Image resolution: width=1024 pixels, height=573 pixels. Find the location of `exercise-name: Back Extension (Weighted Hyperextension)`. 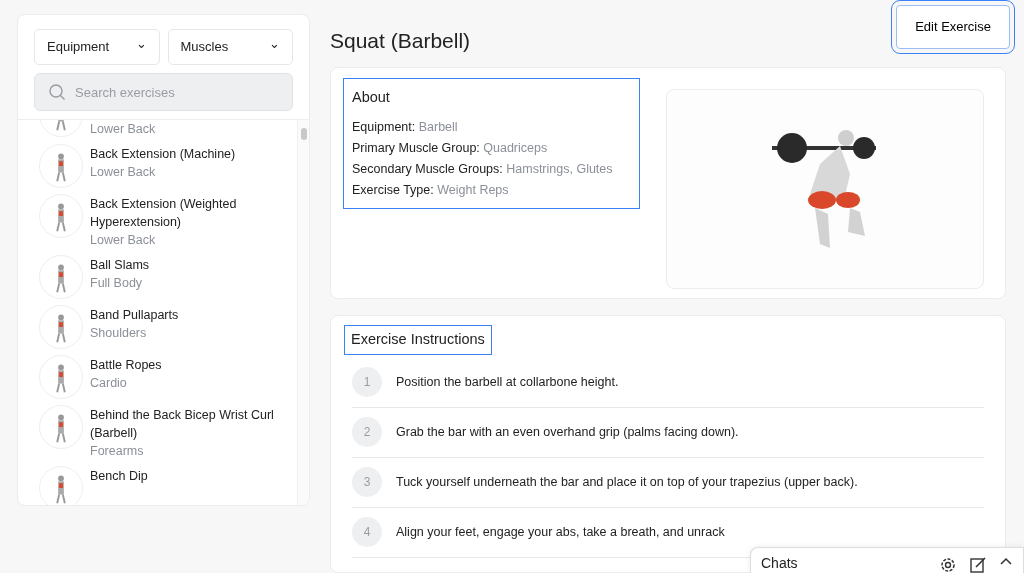

exercise-name: Back Extension (Weighted Hyperextension) is located at coordinates (164, 213).